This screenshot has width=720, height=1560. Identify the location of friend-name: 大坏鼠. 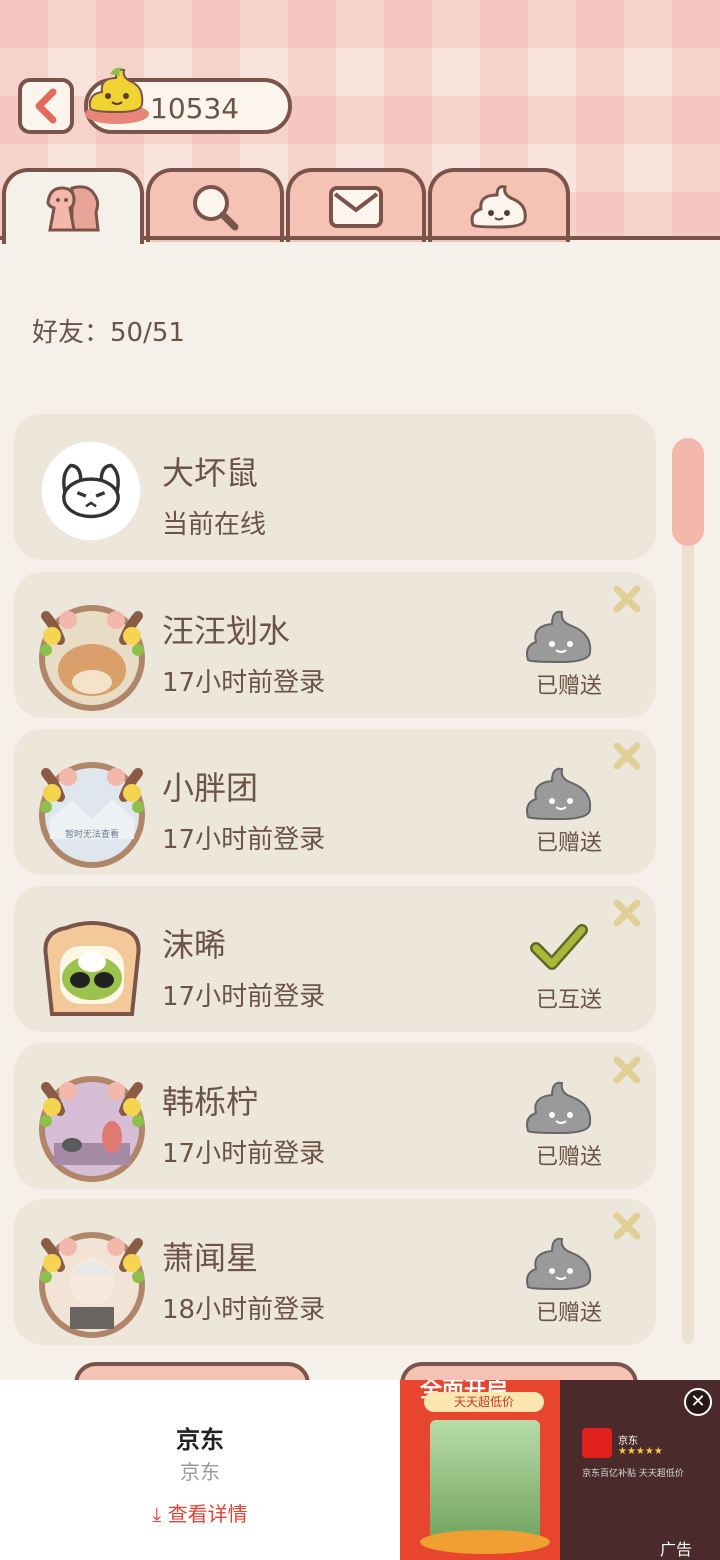
(210, 473).